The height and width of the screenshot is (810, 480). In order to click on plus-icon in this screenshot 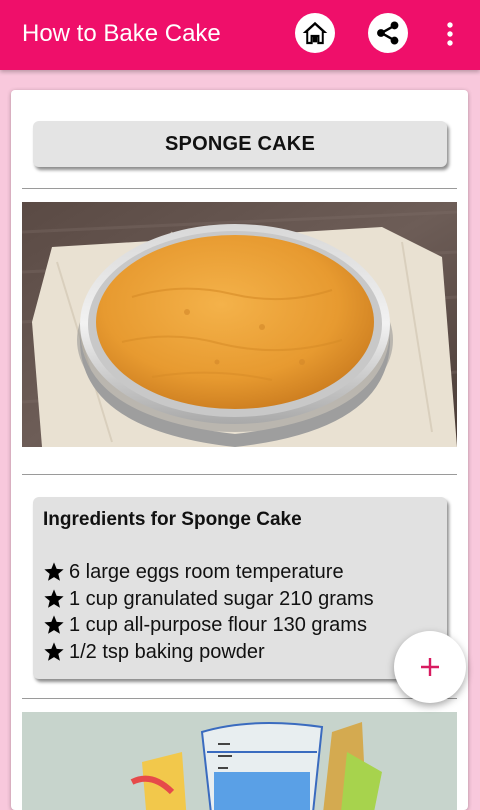, I will do `click(430, 667)`.